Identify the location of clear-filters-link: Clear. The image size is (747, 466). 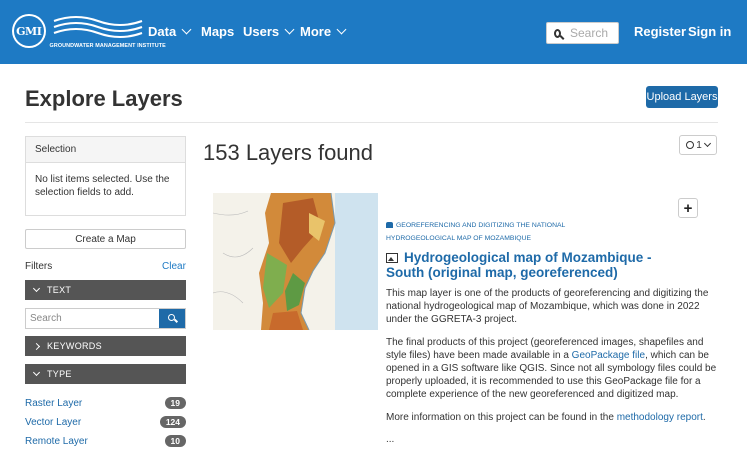
(174, 266).